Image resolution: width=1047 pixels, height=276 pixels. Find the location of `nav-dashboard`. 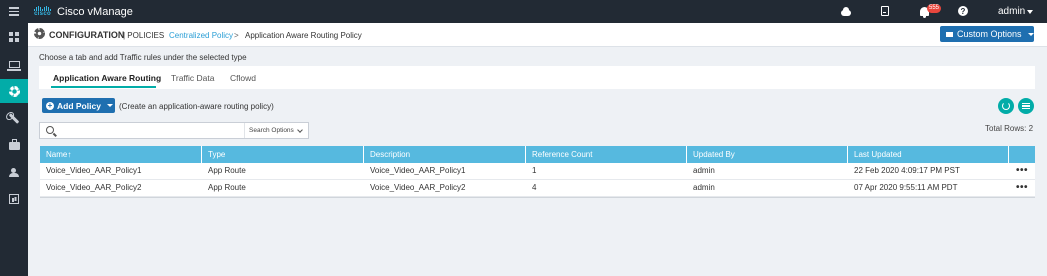

nav-dashboard is located at coordinates (14, 37).